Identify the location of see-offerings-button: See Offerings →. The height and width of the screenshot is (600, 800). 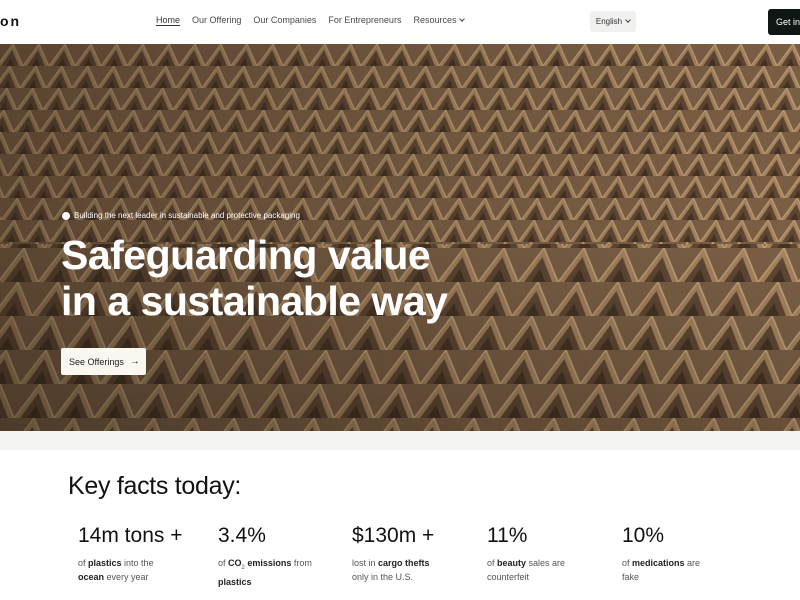
(103, 361).